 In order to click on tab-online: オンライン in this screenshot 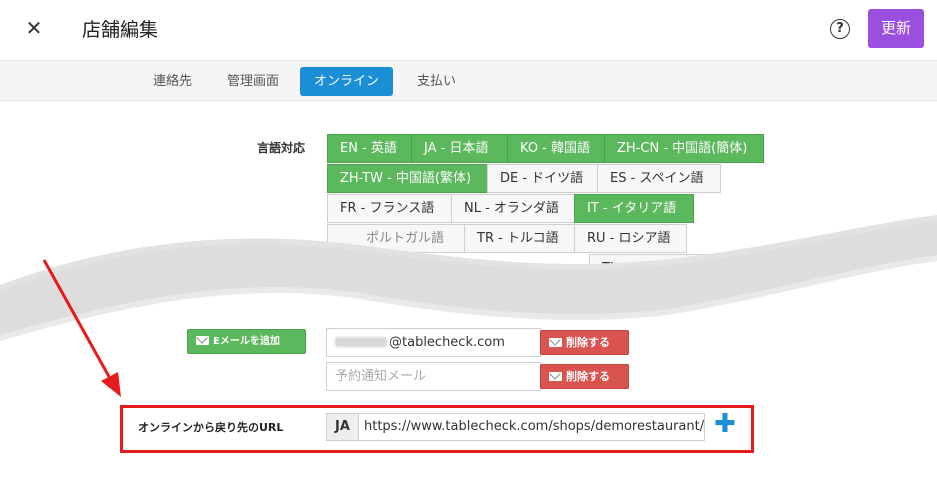, I will do `click(347, 81)`.